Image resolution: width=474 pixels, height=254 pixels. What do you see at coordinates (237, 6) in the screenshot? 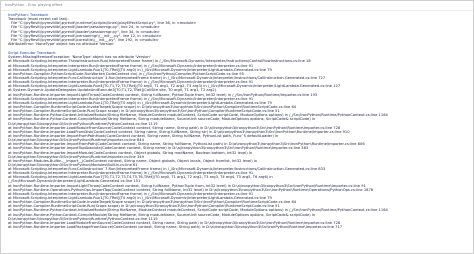
I see `window-title: IronPython - Error playing effect` at bounding box center [237, 6].